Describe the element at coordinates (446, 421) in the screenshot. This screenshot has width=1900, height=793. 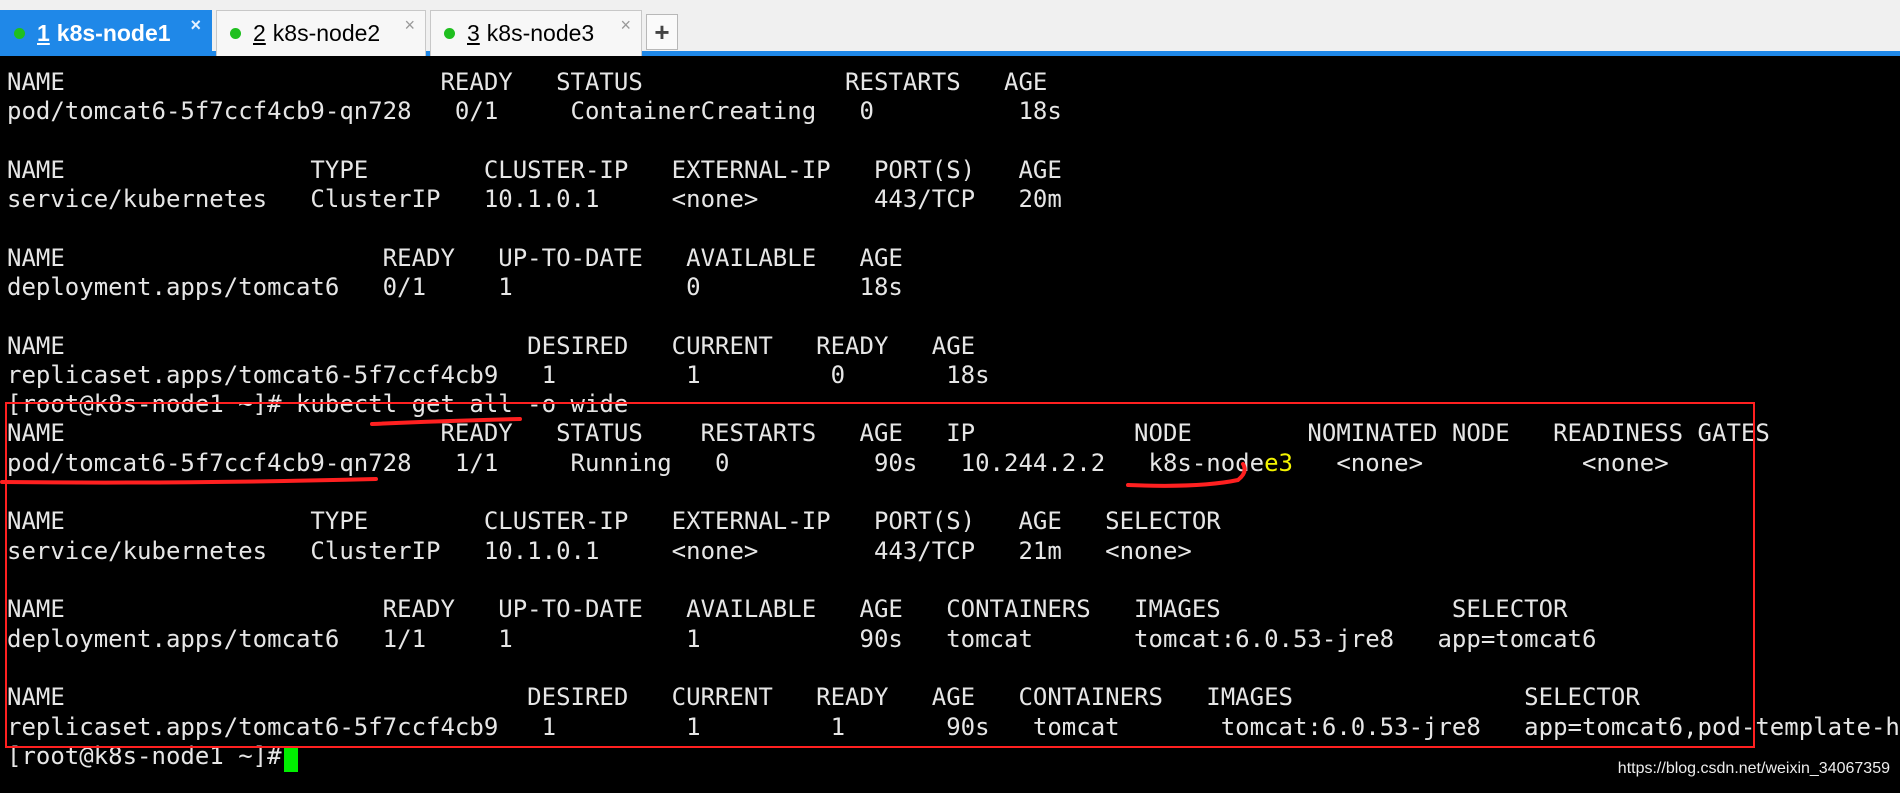
I see `underline-command-mark` at that location.